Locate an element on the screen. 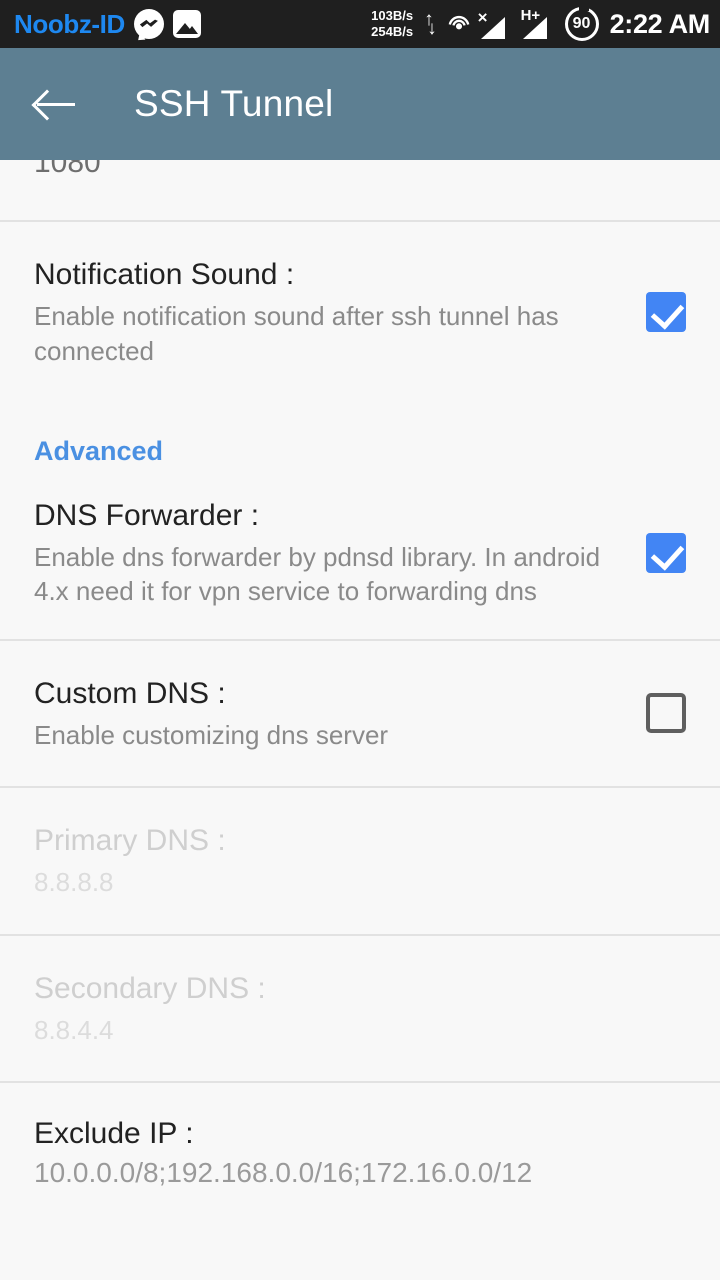 Image resolution: width=720 pixels, height=1280 pixels. signal-no-service-icon: × is located at coordinates (496, 23).